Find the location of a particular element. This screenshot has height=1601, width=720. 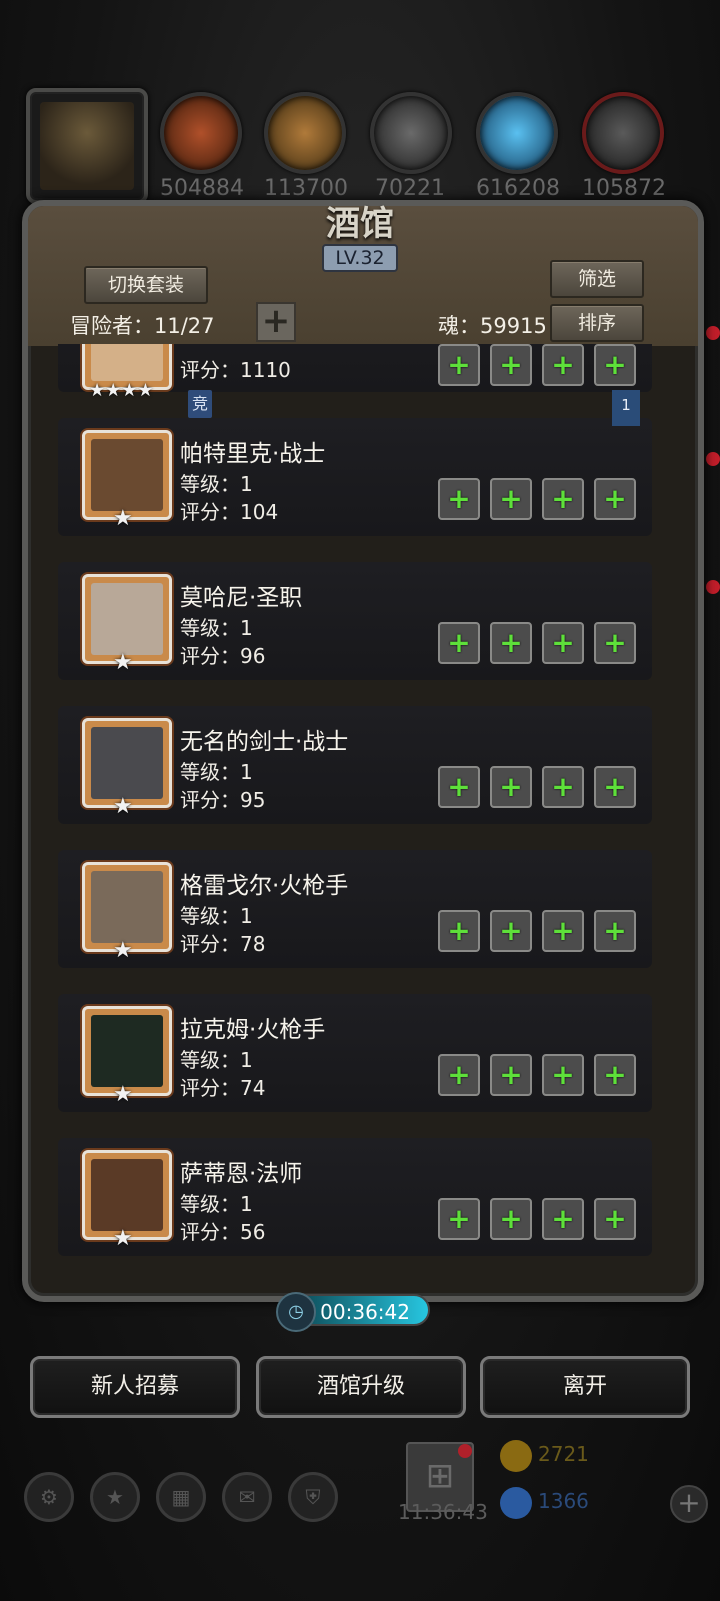

switch-outfit-button: 切换套装 is located at coordinates (146, 285).